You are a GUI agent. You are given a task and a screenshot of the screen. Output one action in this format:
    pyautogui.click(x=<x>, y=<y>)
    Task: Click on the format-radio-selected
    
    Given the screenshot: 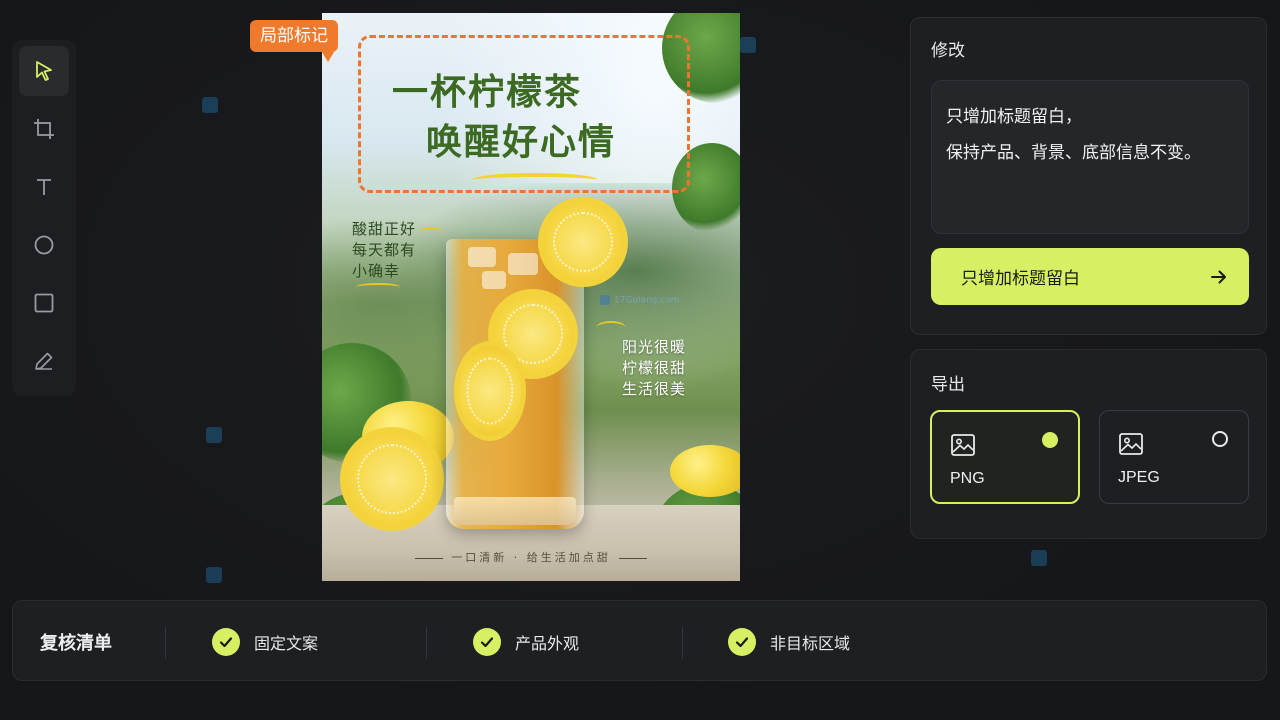 What is the action you would take?
    pyautogui.click(x=1050, y=440)
    